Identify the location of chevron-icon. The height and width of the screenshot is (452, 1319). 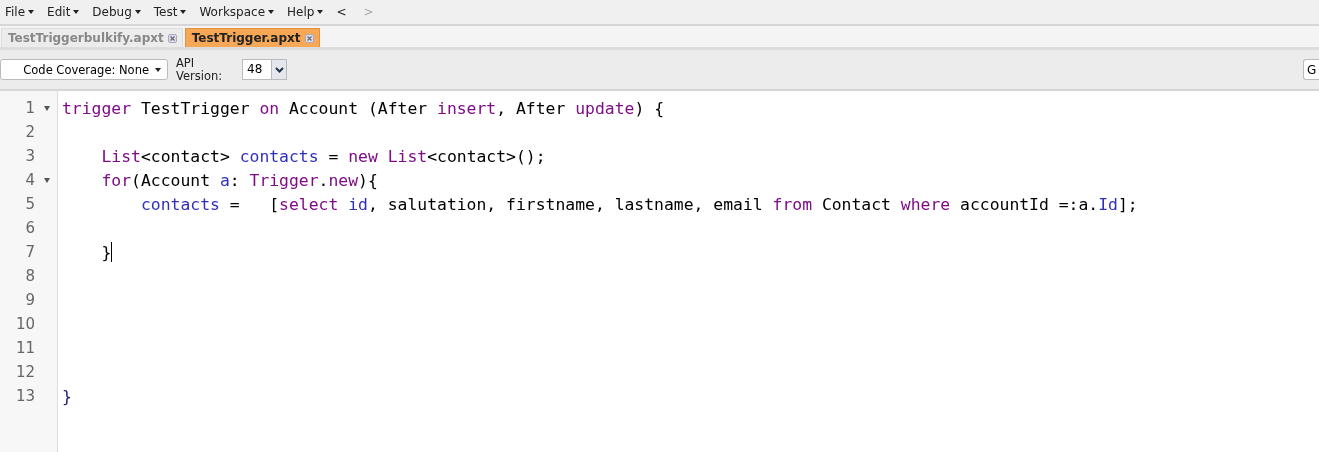
(279, 69).